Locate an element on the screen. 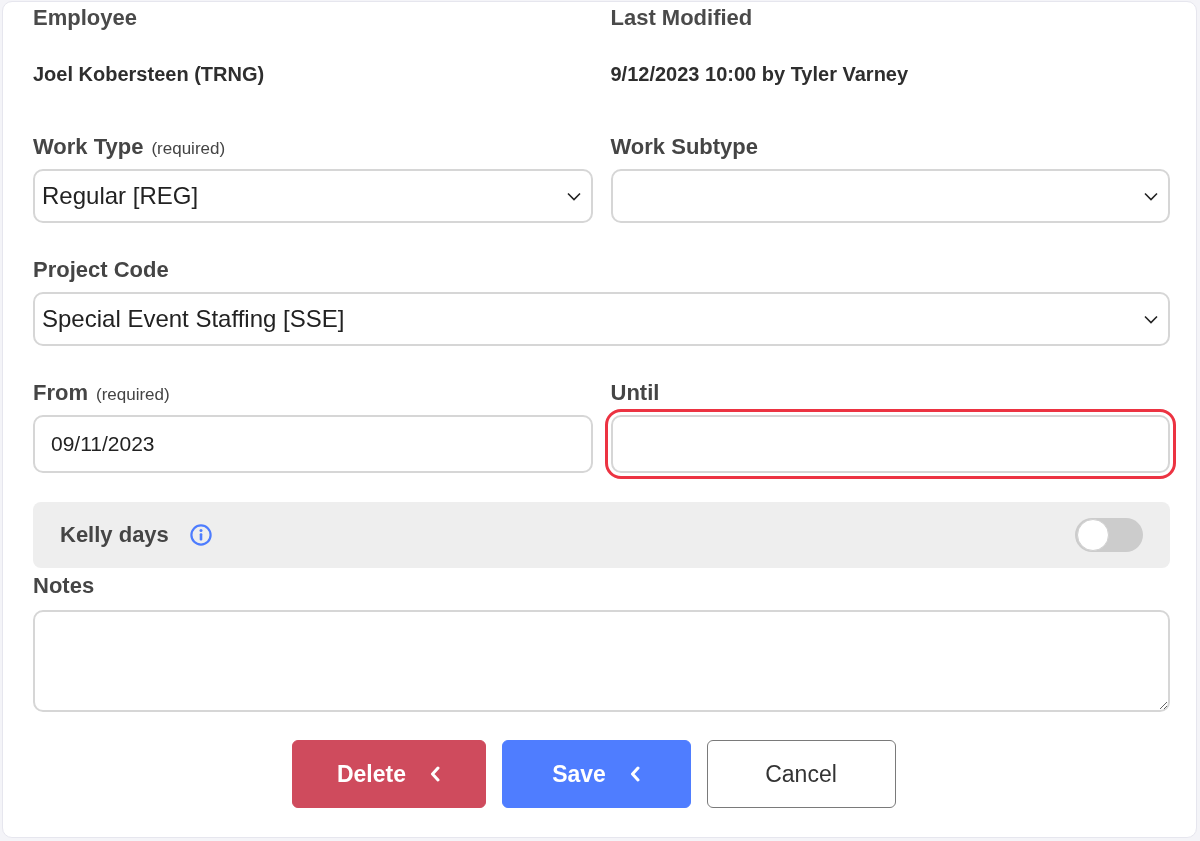  field-label: Project Code is located at coordinates (101, 270).